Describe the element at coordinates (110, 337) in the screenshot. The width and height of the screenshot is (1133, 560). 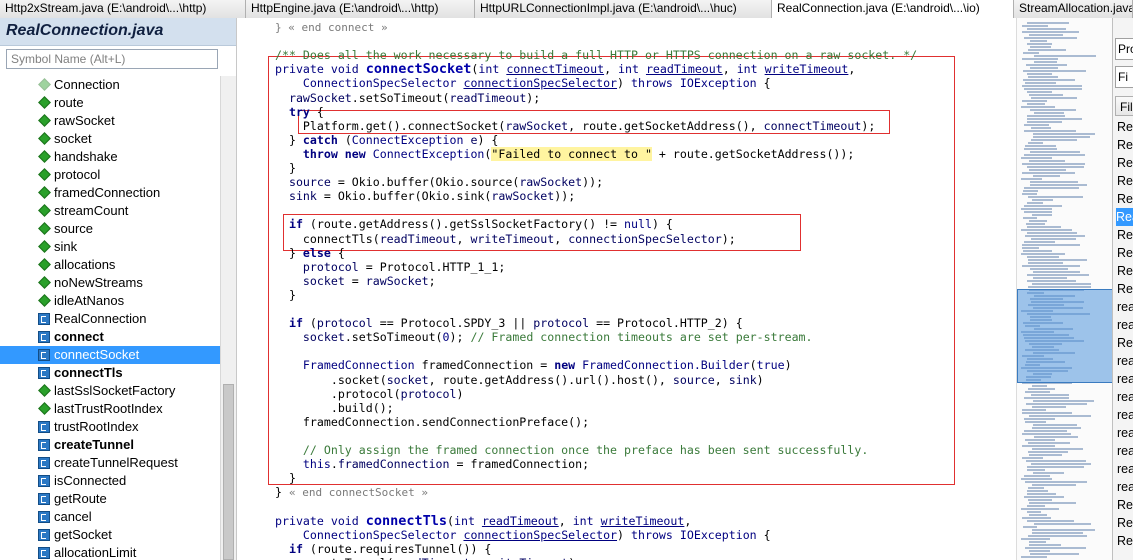
I see `symbol-item: connect` at that location.